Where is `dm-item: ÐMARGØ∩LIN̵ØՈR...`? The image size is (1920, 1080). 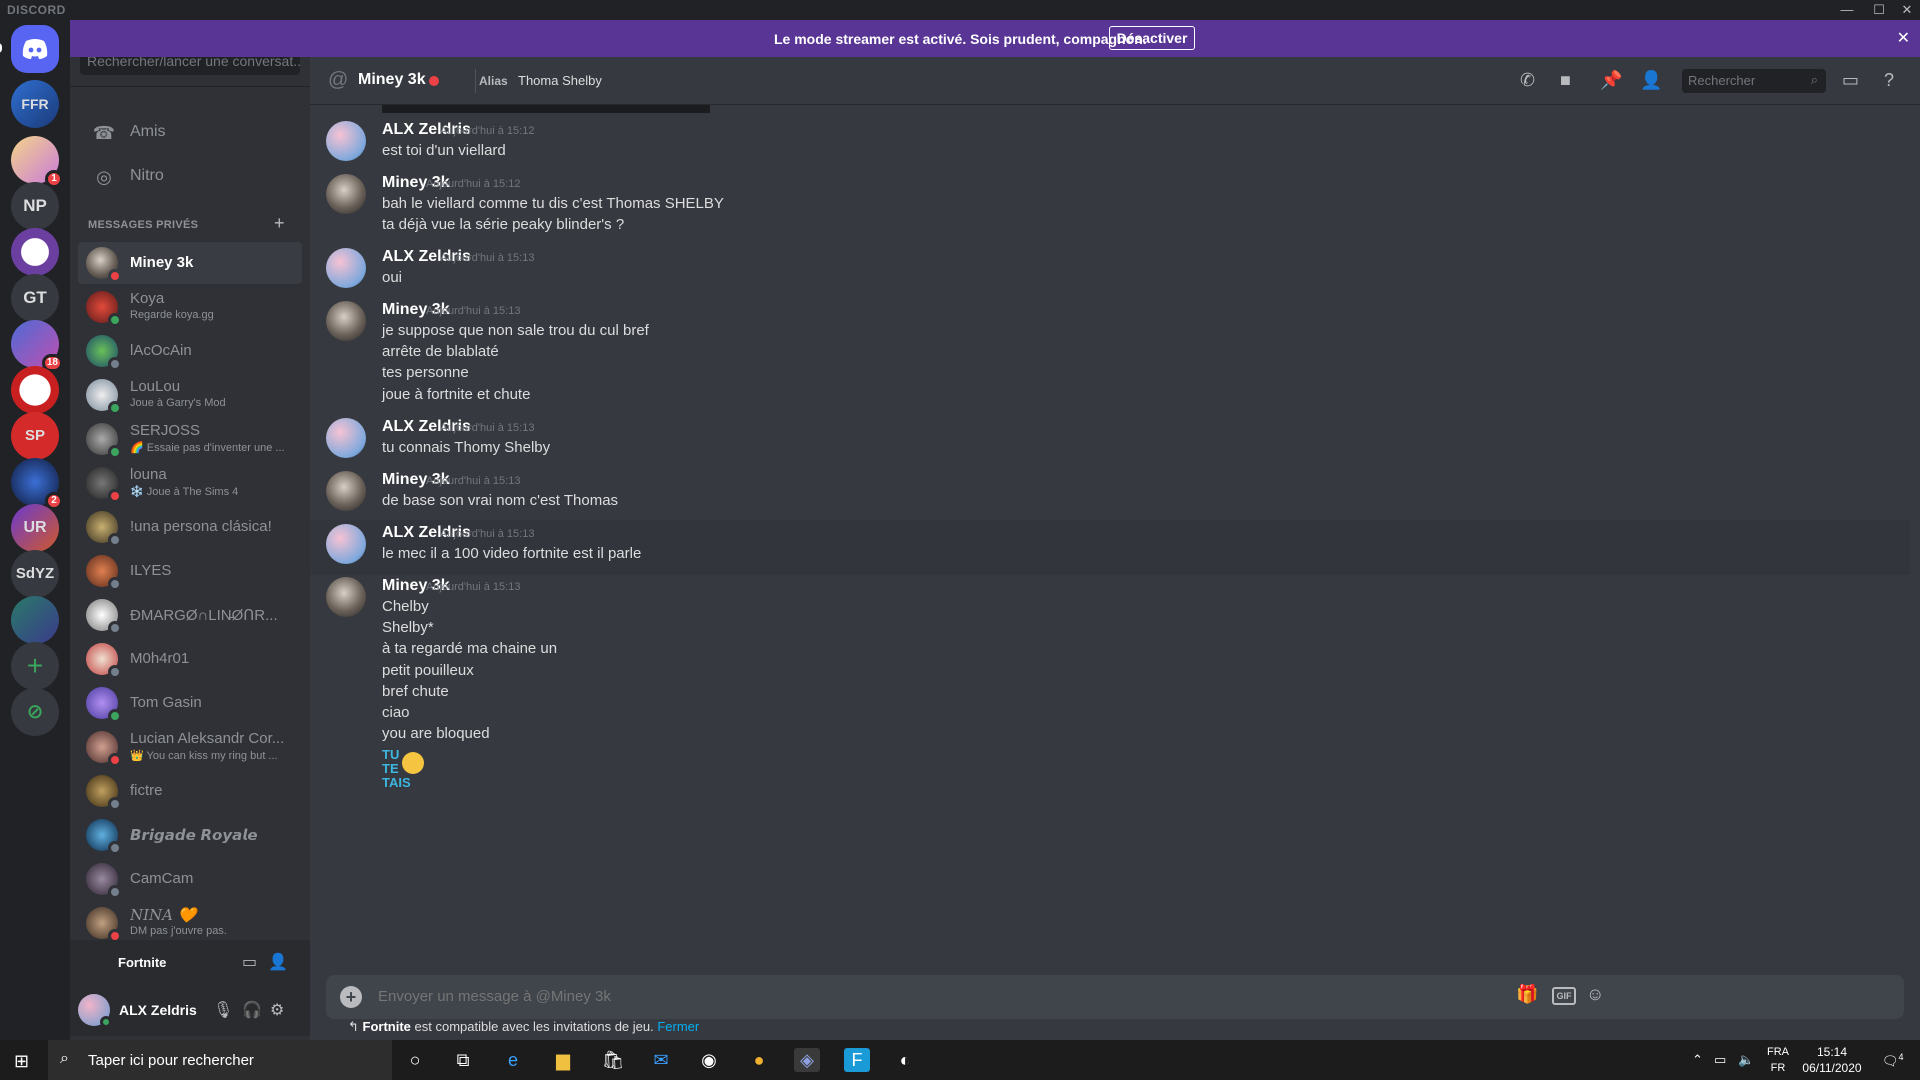 dm-item: ÐMARGØ∩LIN̵ØՈR... is located at coordinates (190, 615).